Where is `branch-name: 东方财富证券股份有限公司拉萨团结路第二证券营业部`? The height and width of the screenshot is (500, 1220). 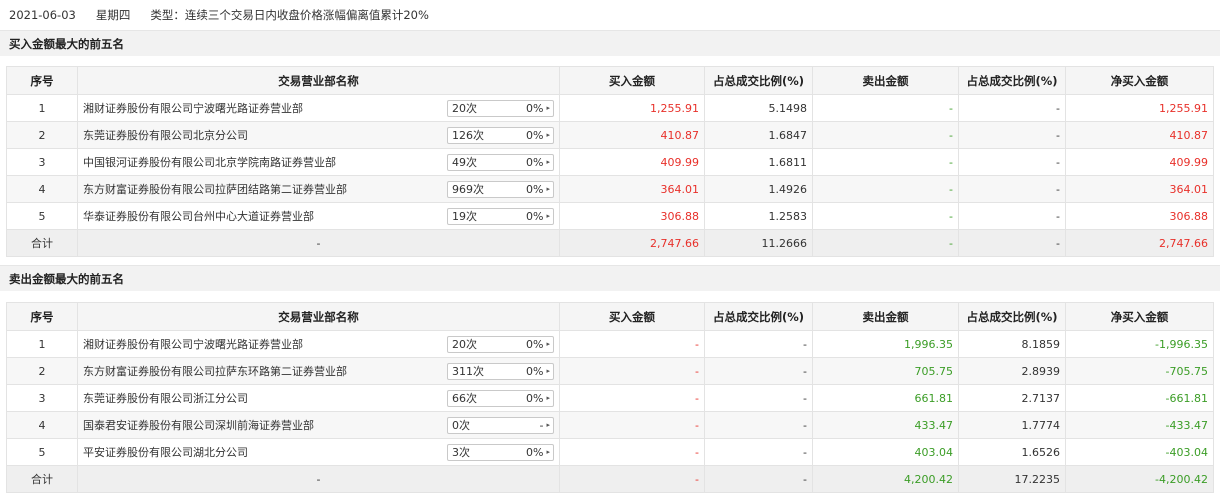
branch-name: 东方财富证券股份有限公司拉萨团结路第二证券营业部 is located at coordinates (215, 189).